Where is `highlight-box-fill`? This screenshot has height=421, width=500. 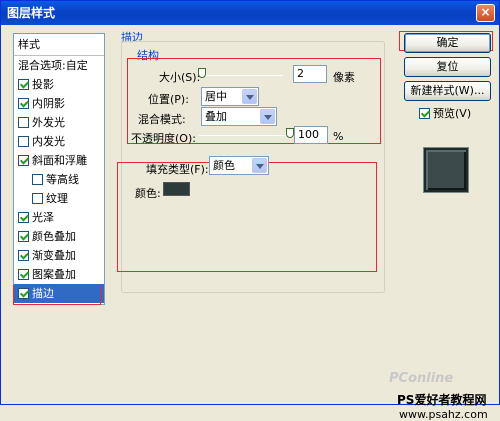
highlight-box-fill is located at coordinates (247, 217).